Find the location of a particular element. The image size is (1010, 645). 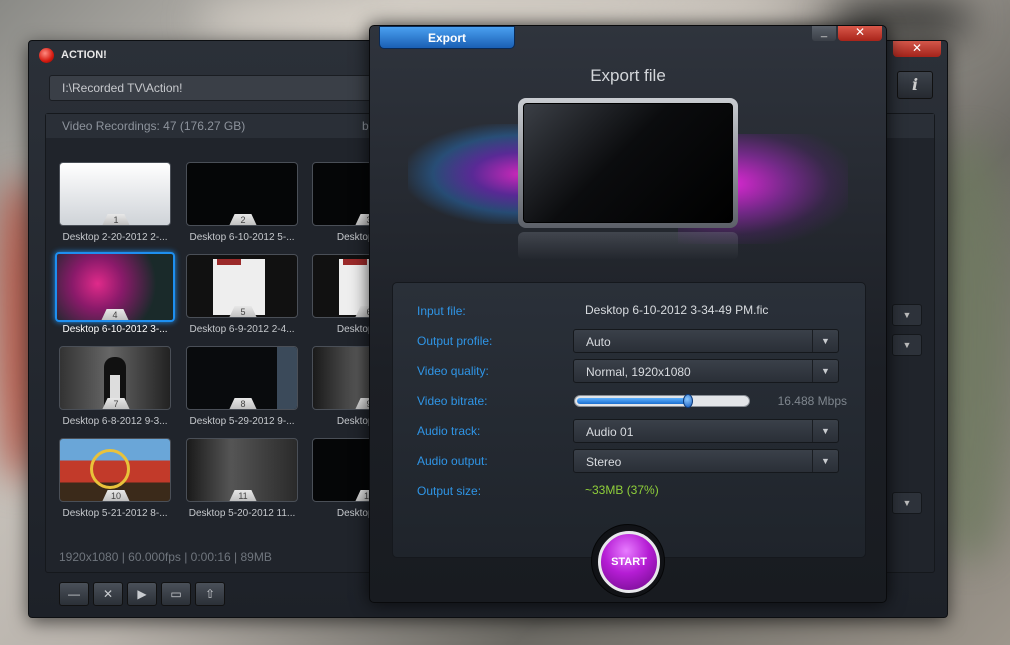

dialog-title: Export file is located at coordinates (628, 75).